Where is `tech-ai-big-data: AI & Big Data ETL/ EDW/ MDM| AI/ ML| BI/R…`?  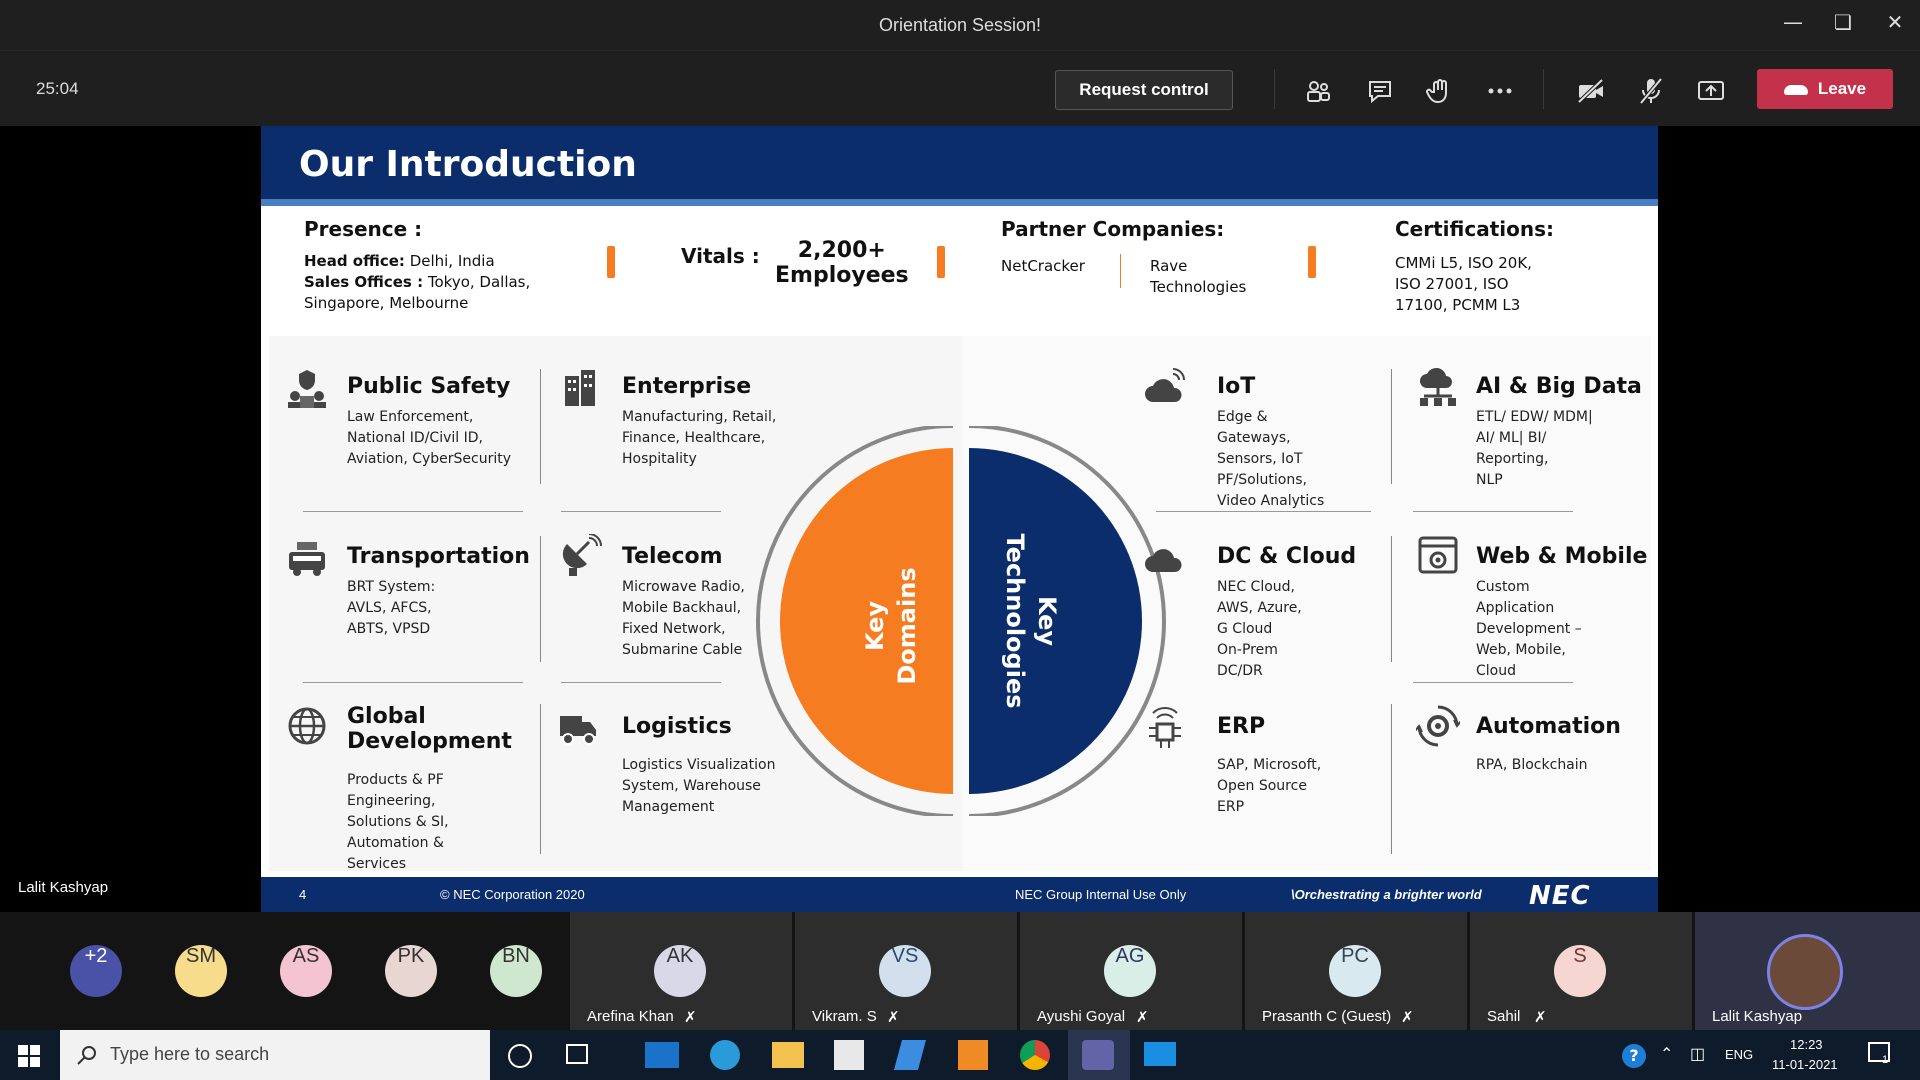 tech-ai-big-data: AI & Big Data ETL/ EDW/ MDM| AI/ ML| BI/R… is located at coordinates (1559, 432).